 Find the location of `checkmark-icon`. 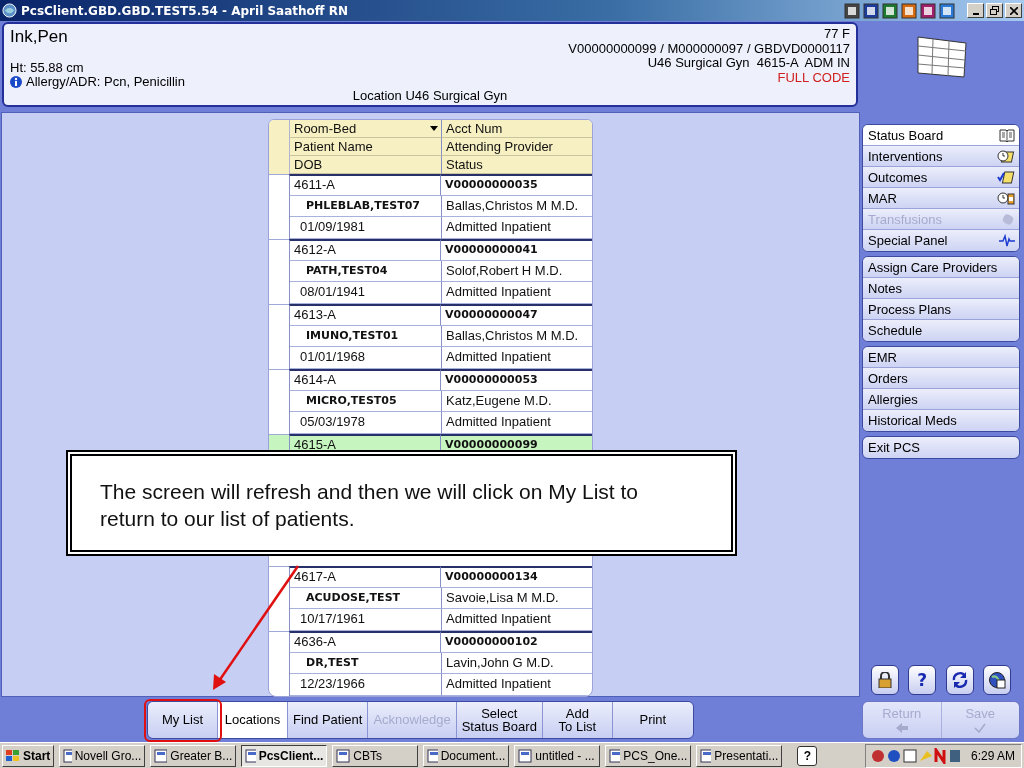

checkmark-icon is located at coordinates (980, 728).